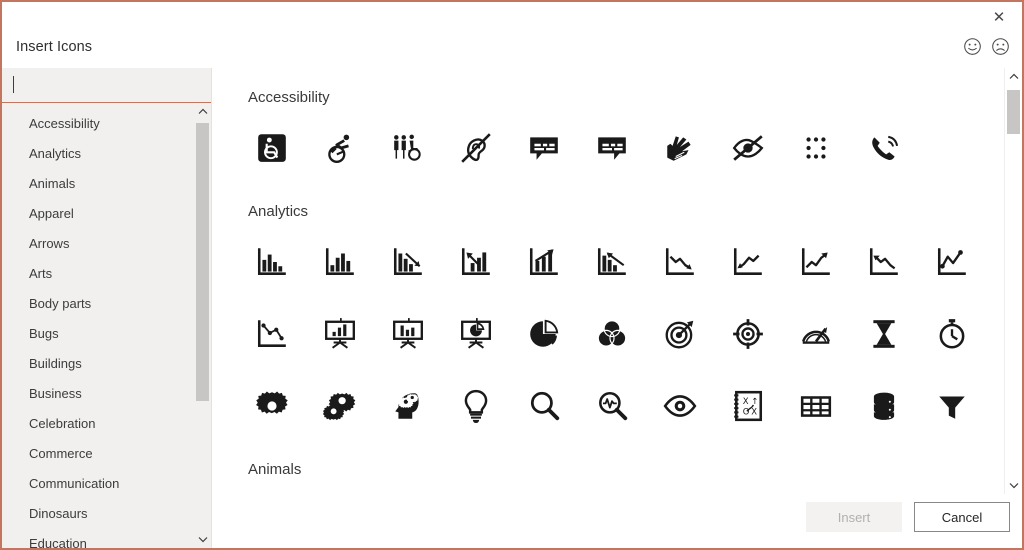 This screenshot has width=1024, height=550. I want to click on bar-chart-icon, so click(272, 262).